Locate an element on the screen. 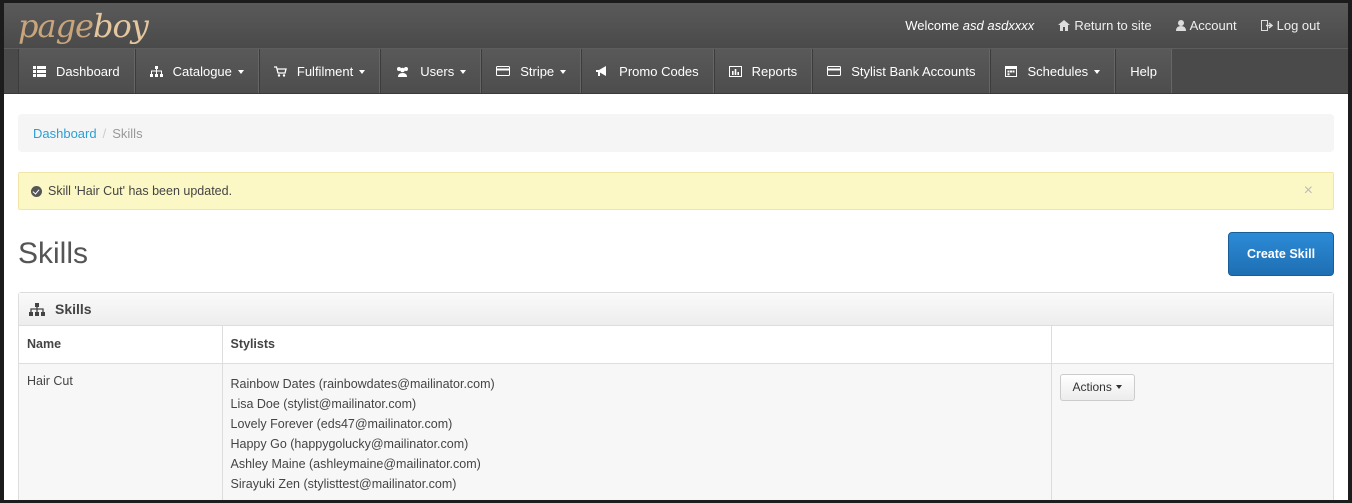  stylist-item: Lisa Doe (stylist@mailinator.com) is located at coordinates (323, 403).